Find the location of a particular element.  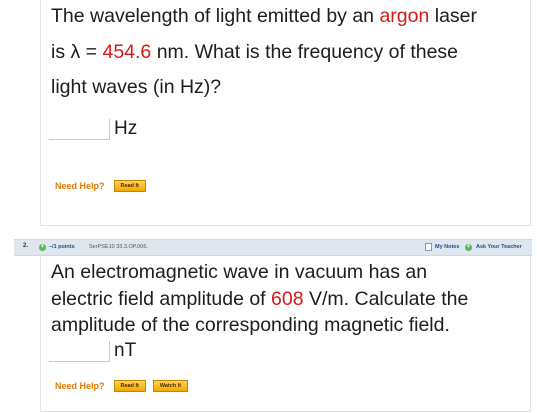

ask-teacher-link: Ask Your Teacher is located at coordinates (499, 247).